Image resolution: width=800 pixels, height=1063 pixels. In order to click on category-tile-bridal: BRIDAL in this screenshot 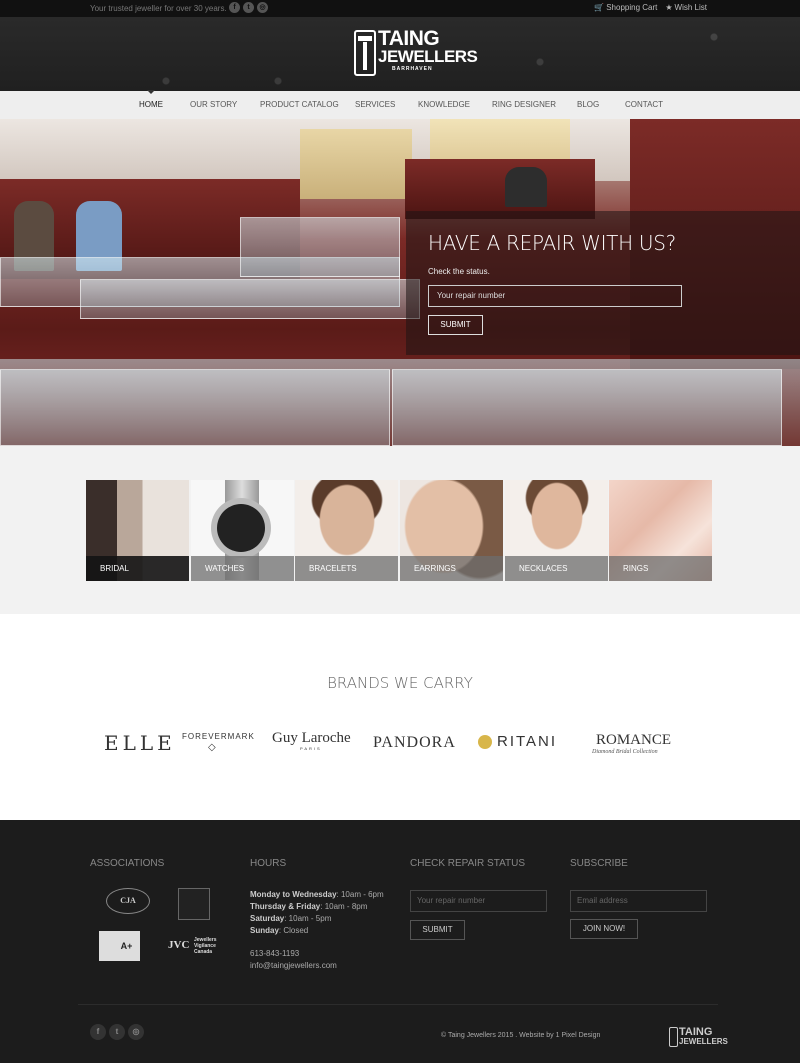, I will do `click(137, 530)`.